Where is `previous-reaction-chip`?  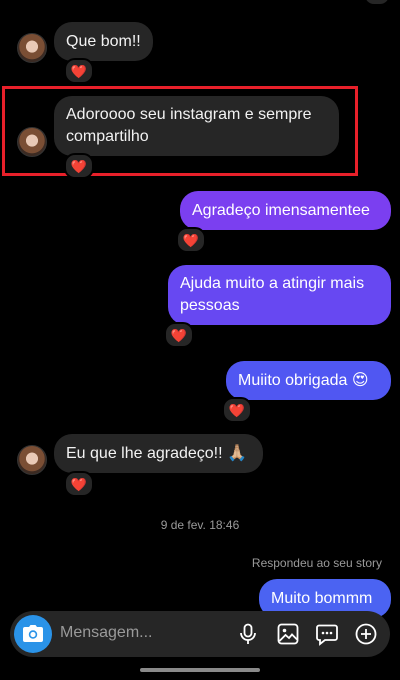
previous-reaction-chip is located at coordinates (377, 2).